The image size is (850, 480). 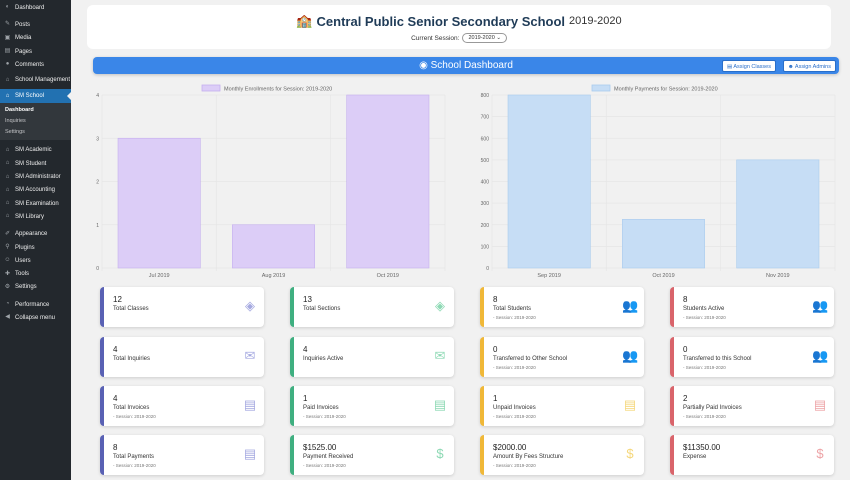 I want to click on y-tick-label: 300, so click(x=485, y=204).